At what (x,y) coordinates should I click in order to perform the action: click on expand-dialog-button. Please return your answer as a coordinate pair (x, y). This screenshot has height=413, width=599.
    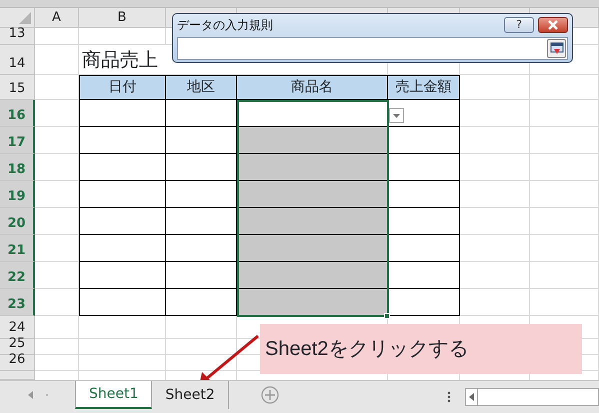
    Looking at the image, I should click on (556, 48).